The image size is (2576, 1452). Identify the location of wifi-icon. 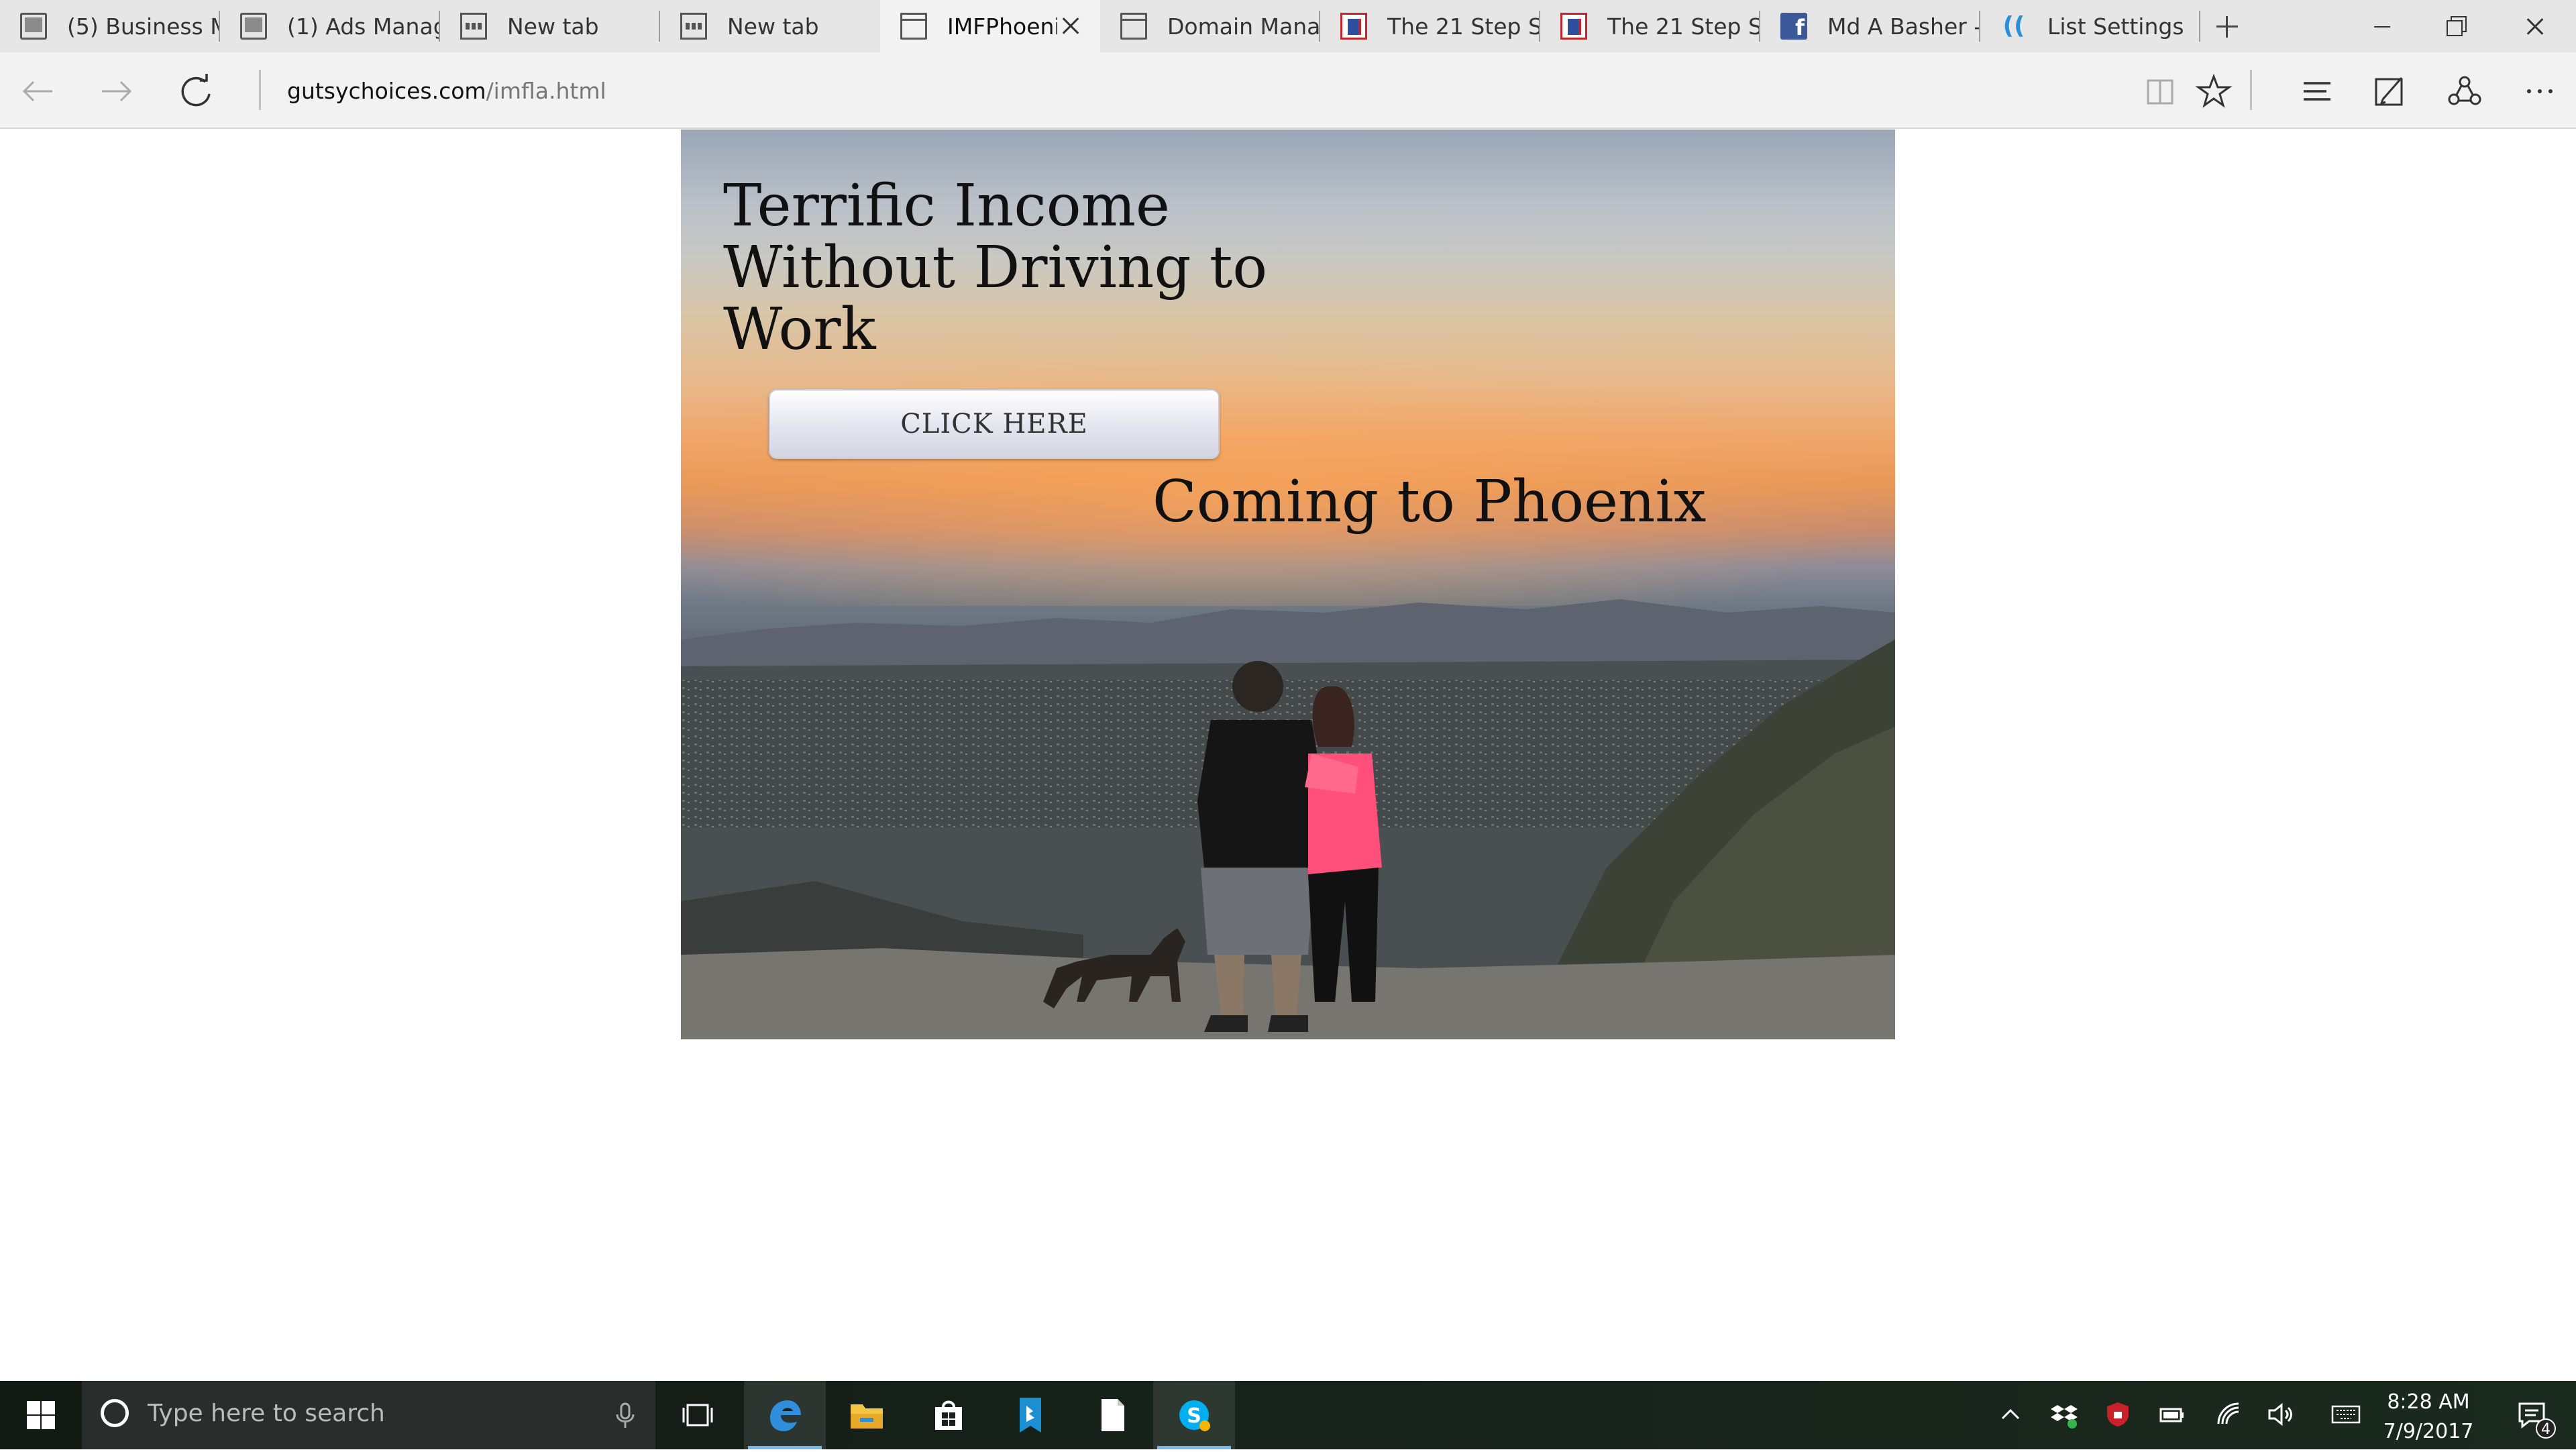
(2228, 1413).